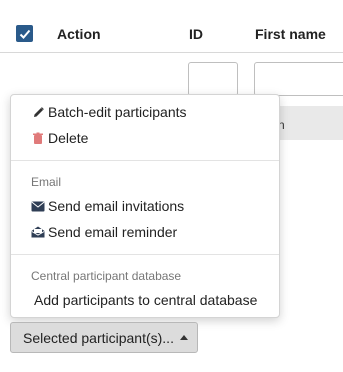  I want to click on menu-item-send-invitations: Send email invitations, so click(107, 206).